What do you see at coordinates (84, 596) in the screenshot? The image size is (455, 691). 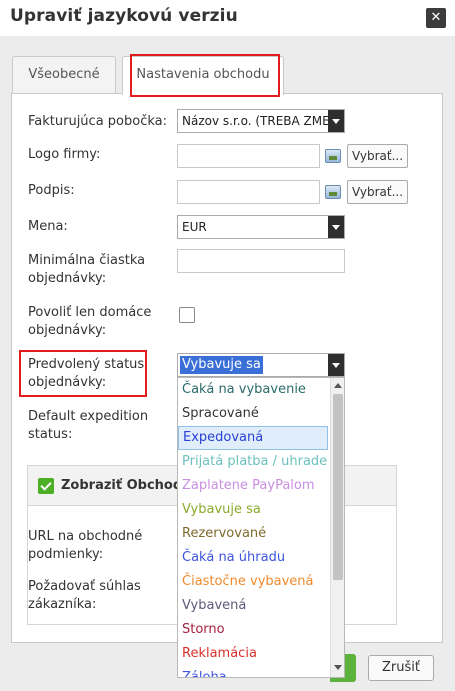 I see `consent-label: Požadovať súhlas zákazníka:` at bounding box center [84, 596].